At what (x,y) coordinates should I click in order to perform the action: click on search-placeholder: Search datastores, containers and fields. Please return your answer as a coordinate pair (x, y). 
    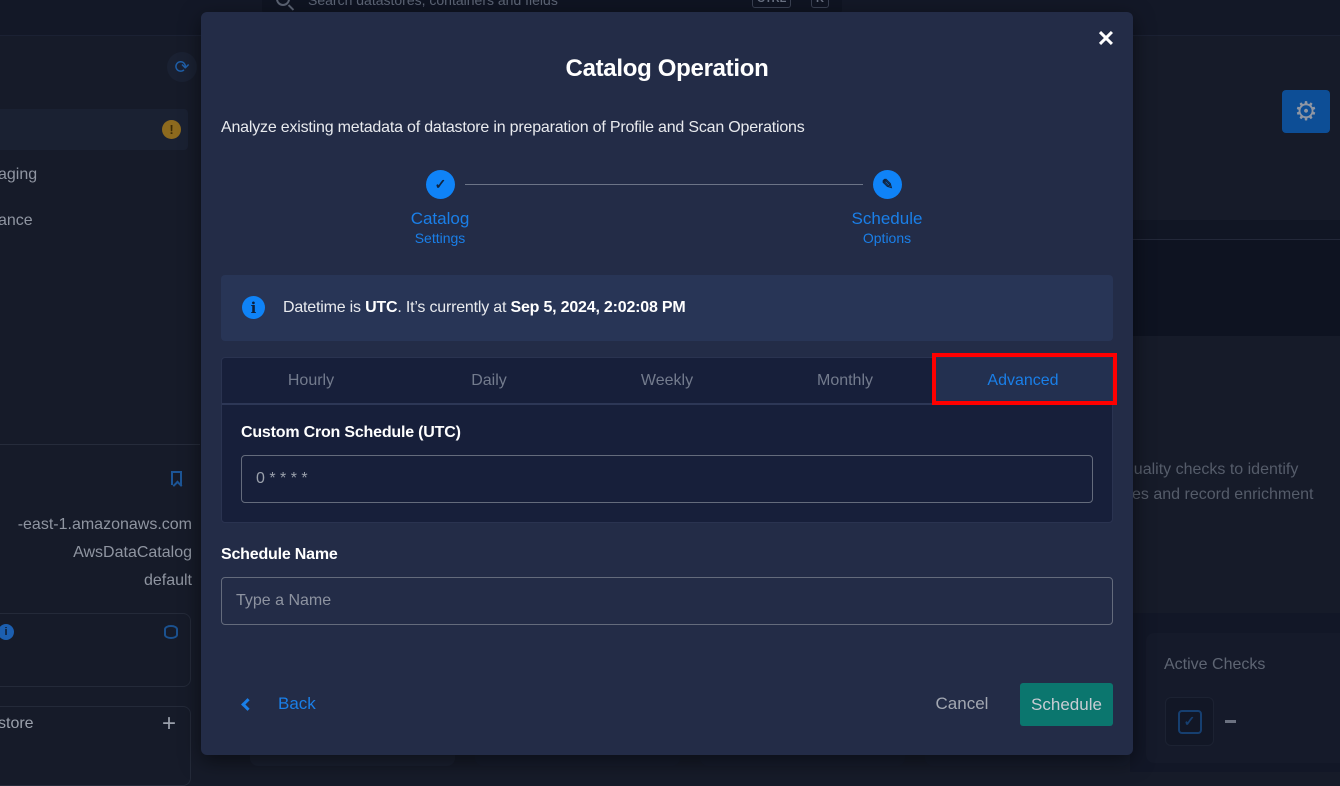
    Looking at the image, I should click on (433, 4).